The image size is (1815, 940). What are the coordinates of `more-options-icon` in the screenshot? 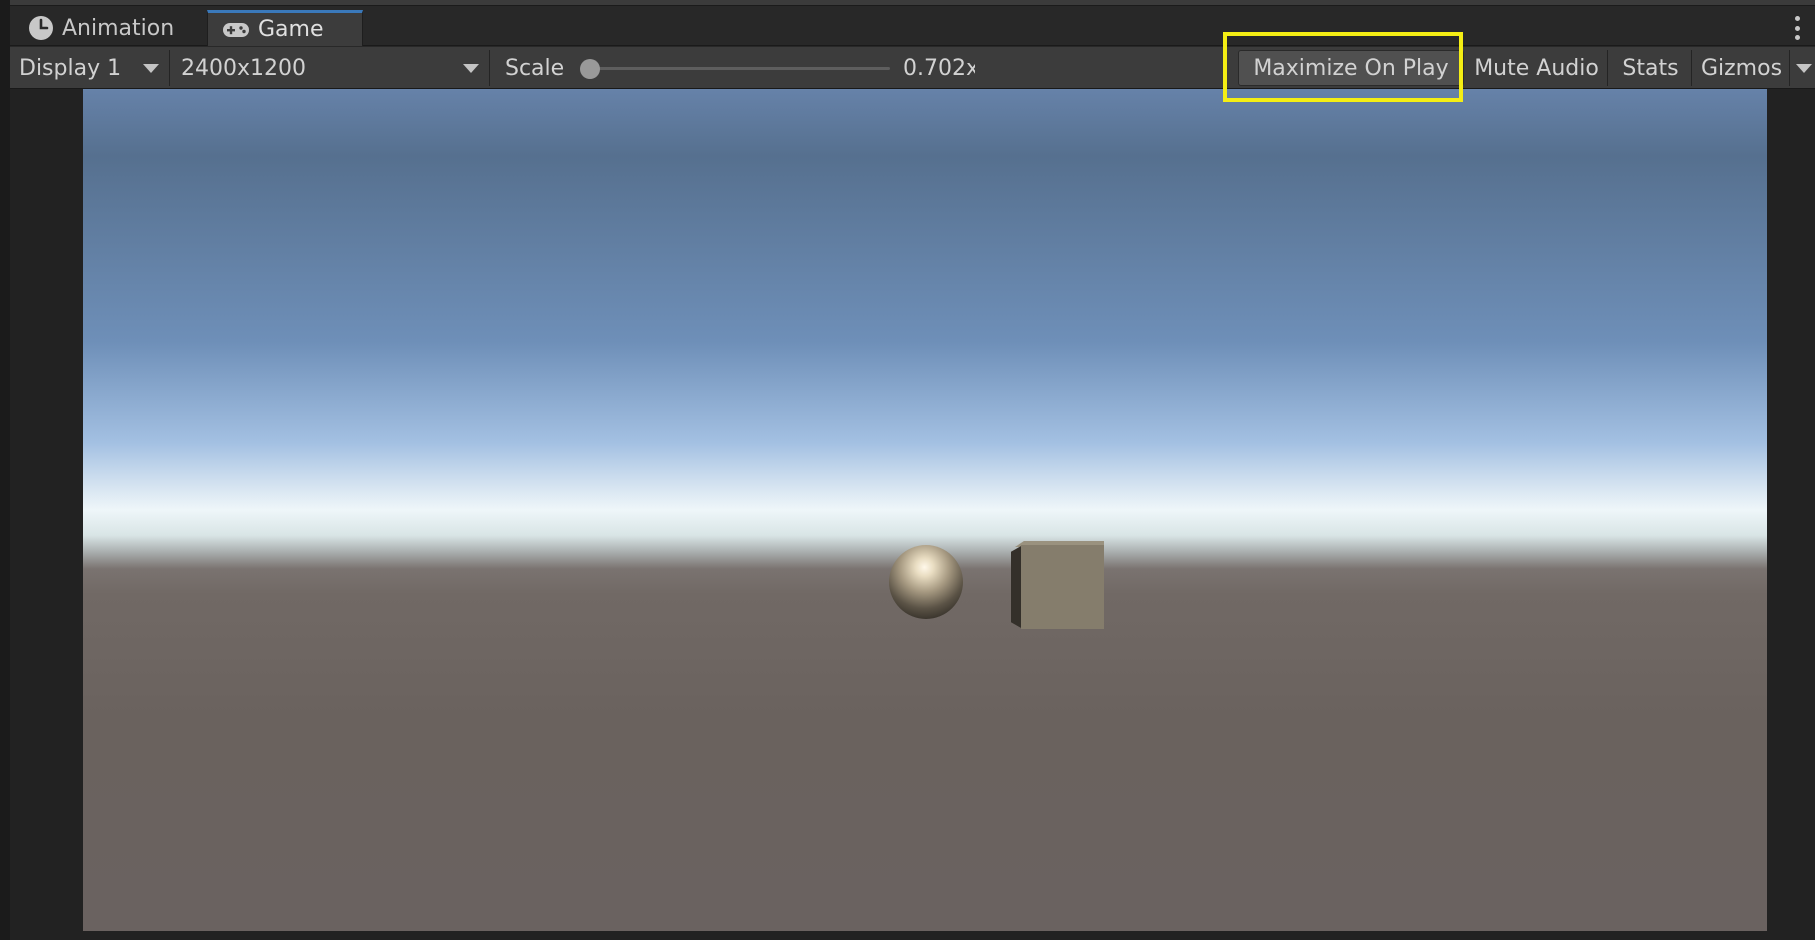 It's located at (1797, 28).